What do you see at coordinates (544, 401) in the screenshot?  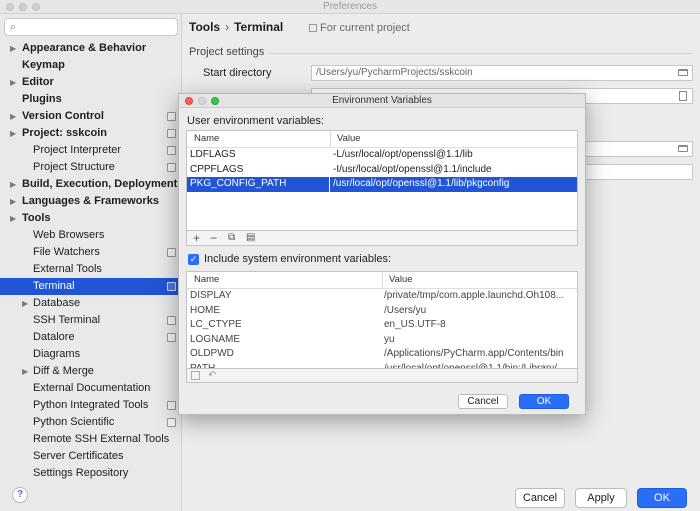 I see `dialog-ok-button: OK` at bounding box center [544, 401].